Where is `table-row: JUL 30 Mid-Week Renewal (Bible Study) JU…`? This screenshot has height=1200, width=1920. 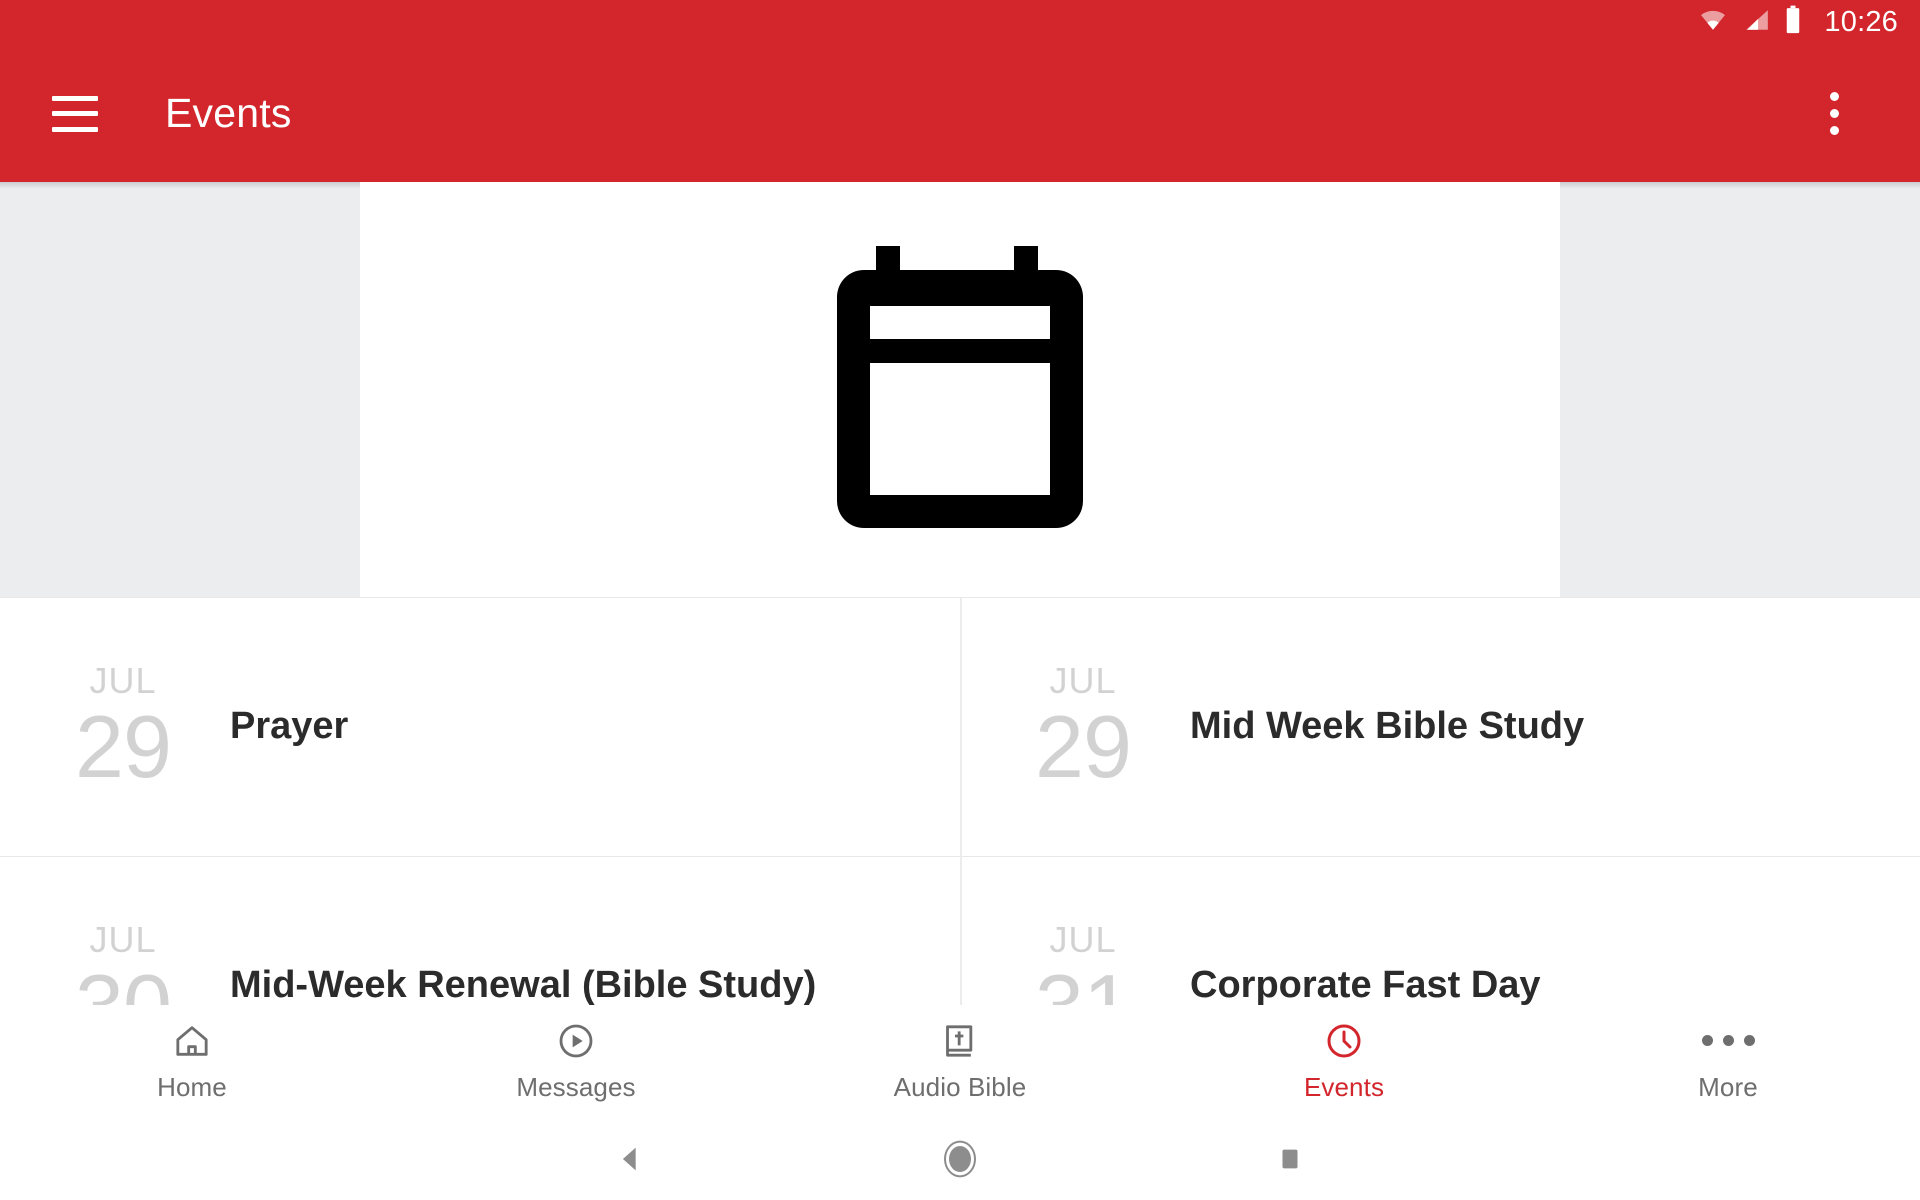
table-row: JUL 30 Mid-Week Renewal (Bible Study) JU… is located at coordinates (960, 930).